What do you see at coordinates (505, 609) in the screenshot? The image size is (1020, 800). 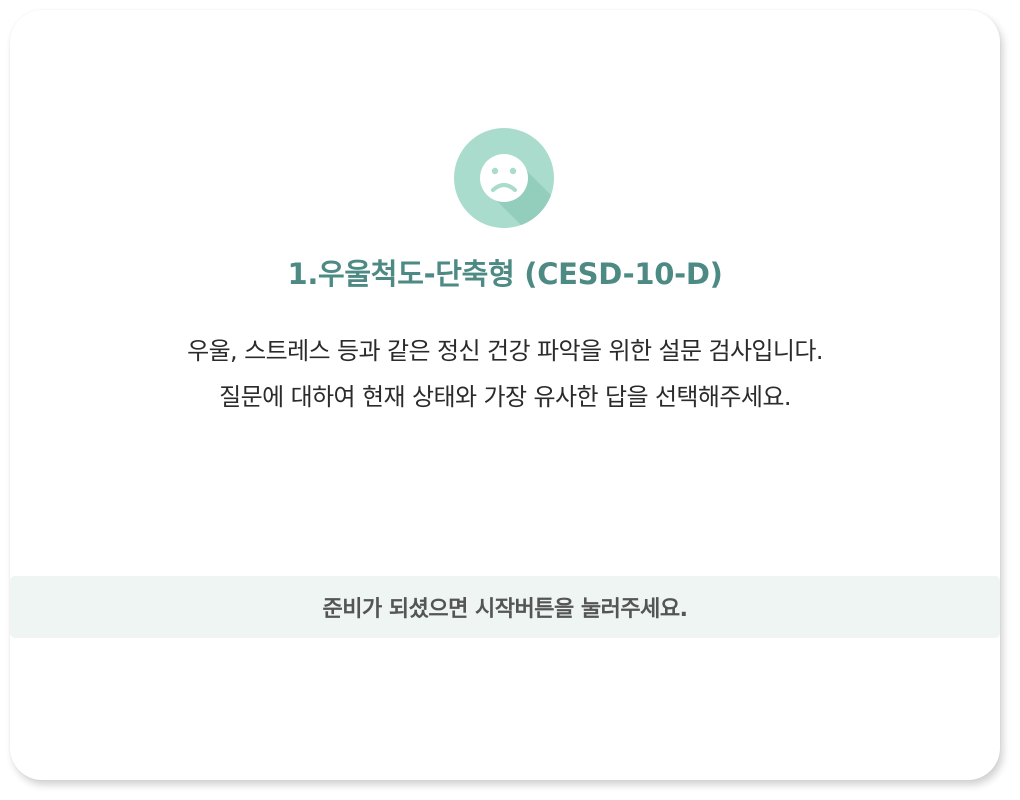 I see `start-notice-text: 준비가 되셨으면 시작버튼을 눌러주세요.` at bounding box center [505, 609].